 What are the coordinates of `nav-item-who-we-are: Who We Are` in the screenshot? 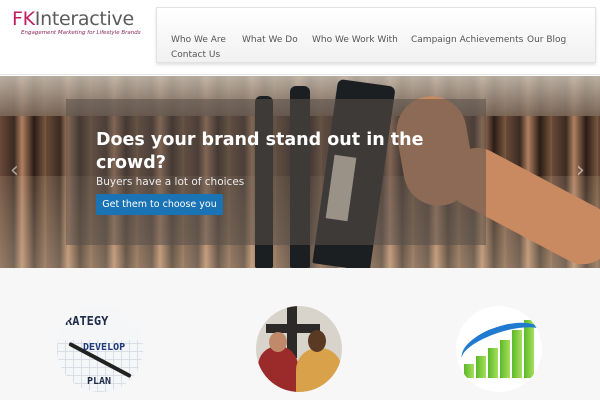 It's located at (198, 40).